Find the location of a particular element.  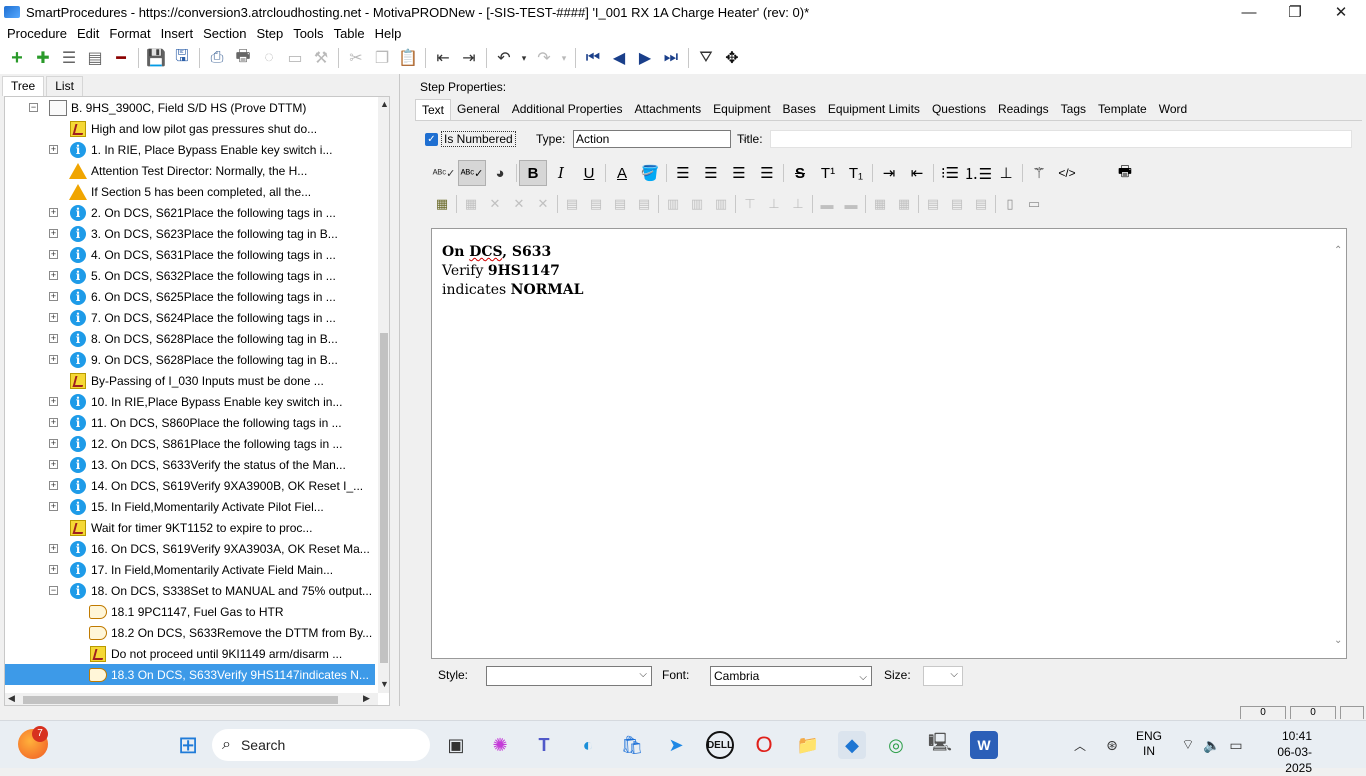

tab-word: Word is located at coordinates (1173, 109).